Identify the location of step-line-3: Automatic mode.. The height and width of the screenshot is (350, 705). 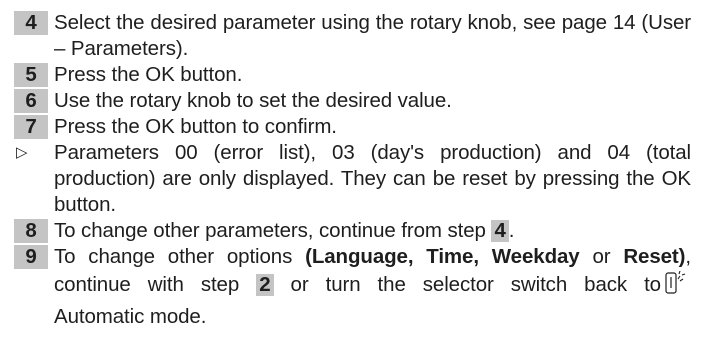
(130, 316).